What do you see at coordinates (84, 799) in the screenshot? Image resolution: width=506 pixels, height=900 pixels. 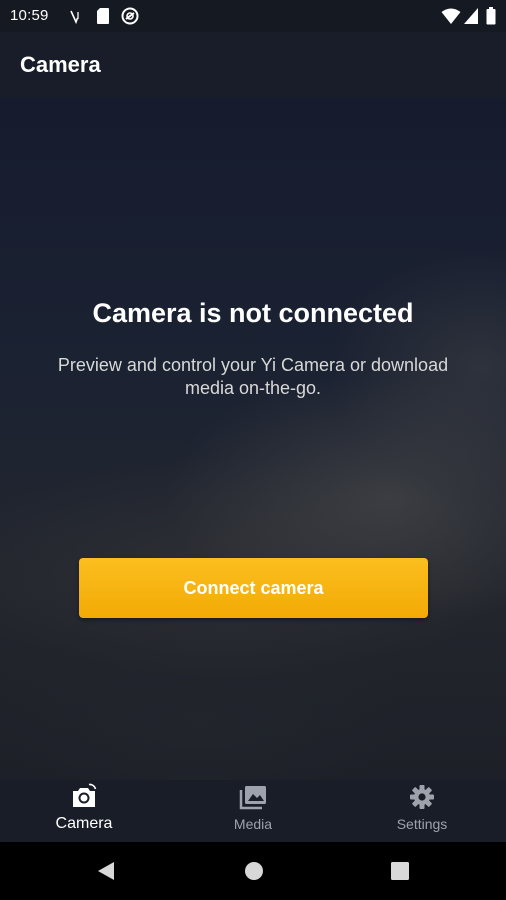 I see `camera-icon` at bounding box center [84, 799].